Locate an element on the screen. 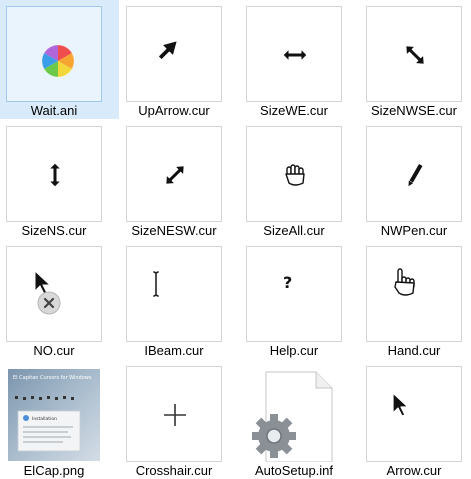 The height and width of the screenshot is (479, 471). help-cursor-icon: ? is located at coordinates (287, 282).